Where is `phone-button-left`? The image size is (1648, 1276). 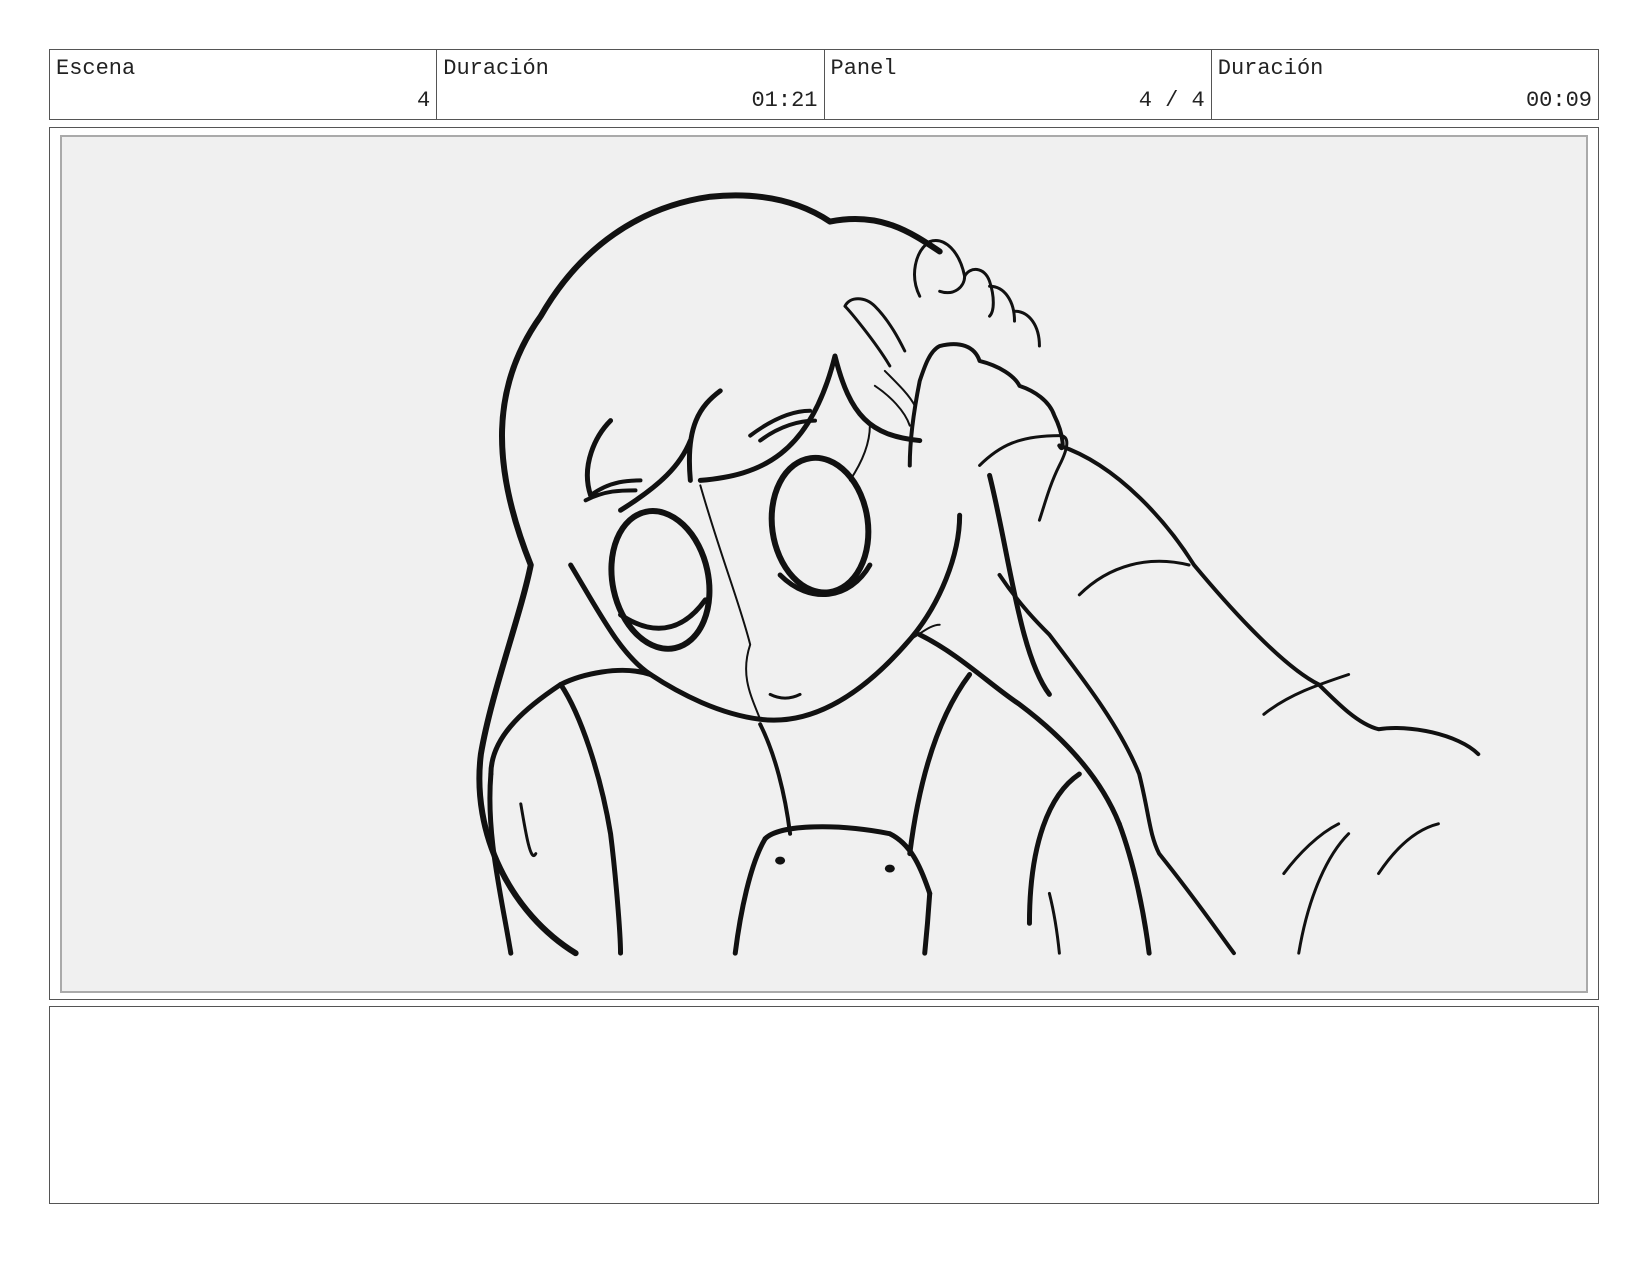 phone-button-left is located at coordinates (780, 860).